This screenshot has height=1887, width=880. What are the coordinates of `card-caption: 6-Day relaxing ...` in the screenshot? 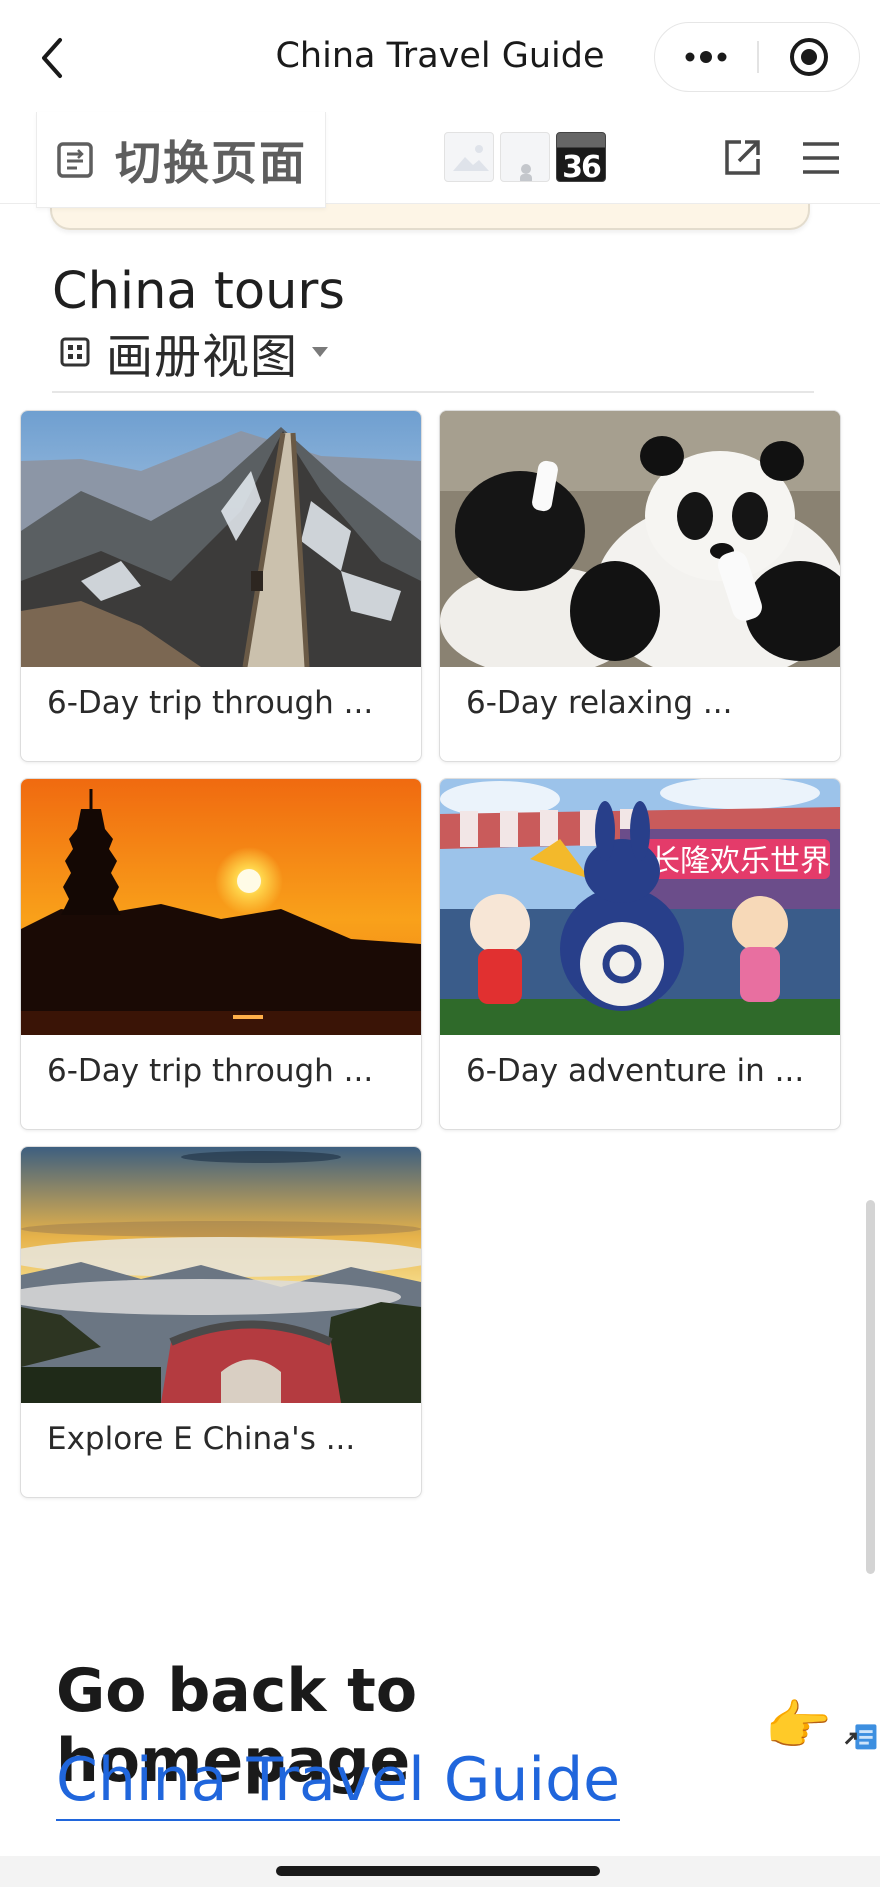 It's located at (599, 703).